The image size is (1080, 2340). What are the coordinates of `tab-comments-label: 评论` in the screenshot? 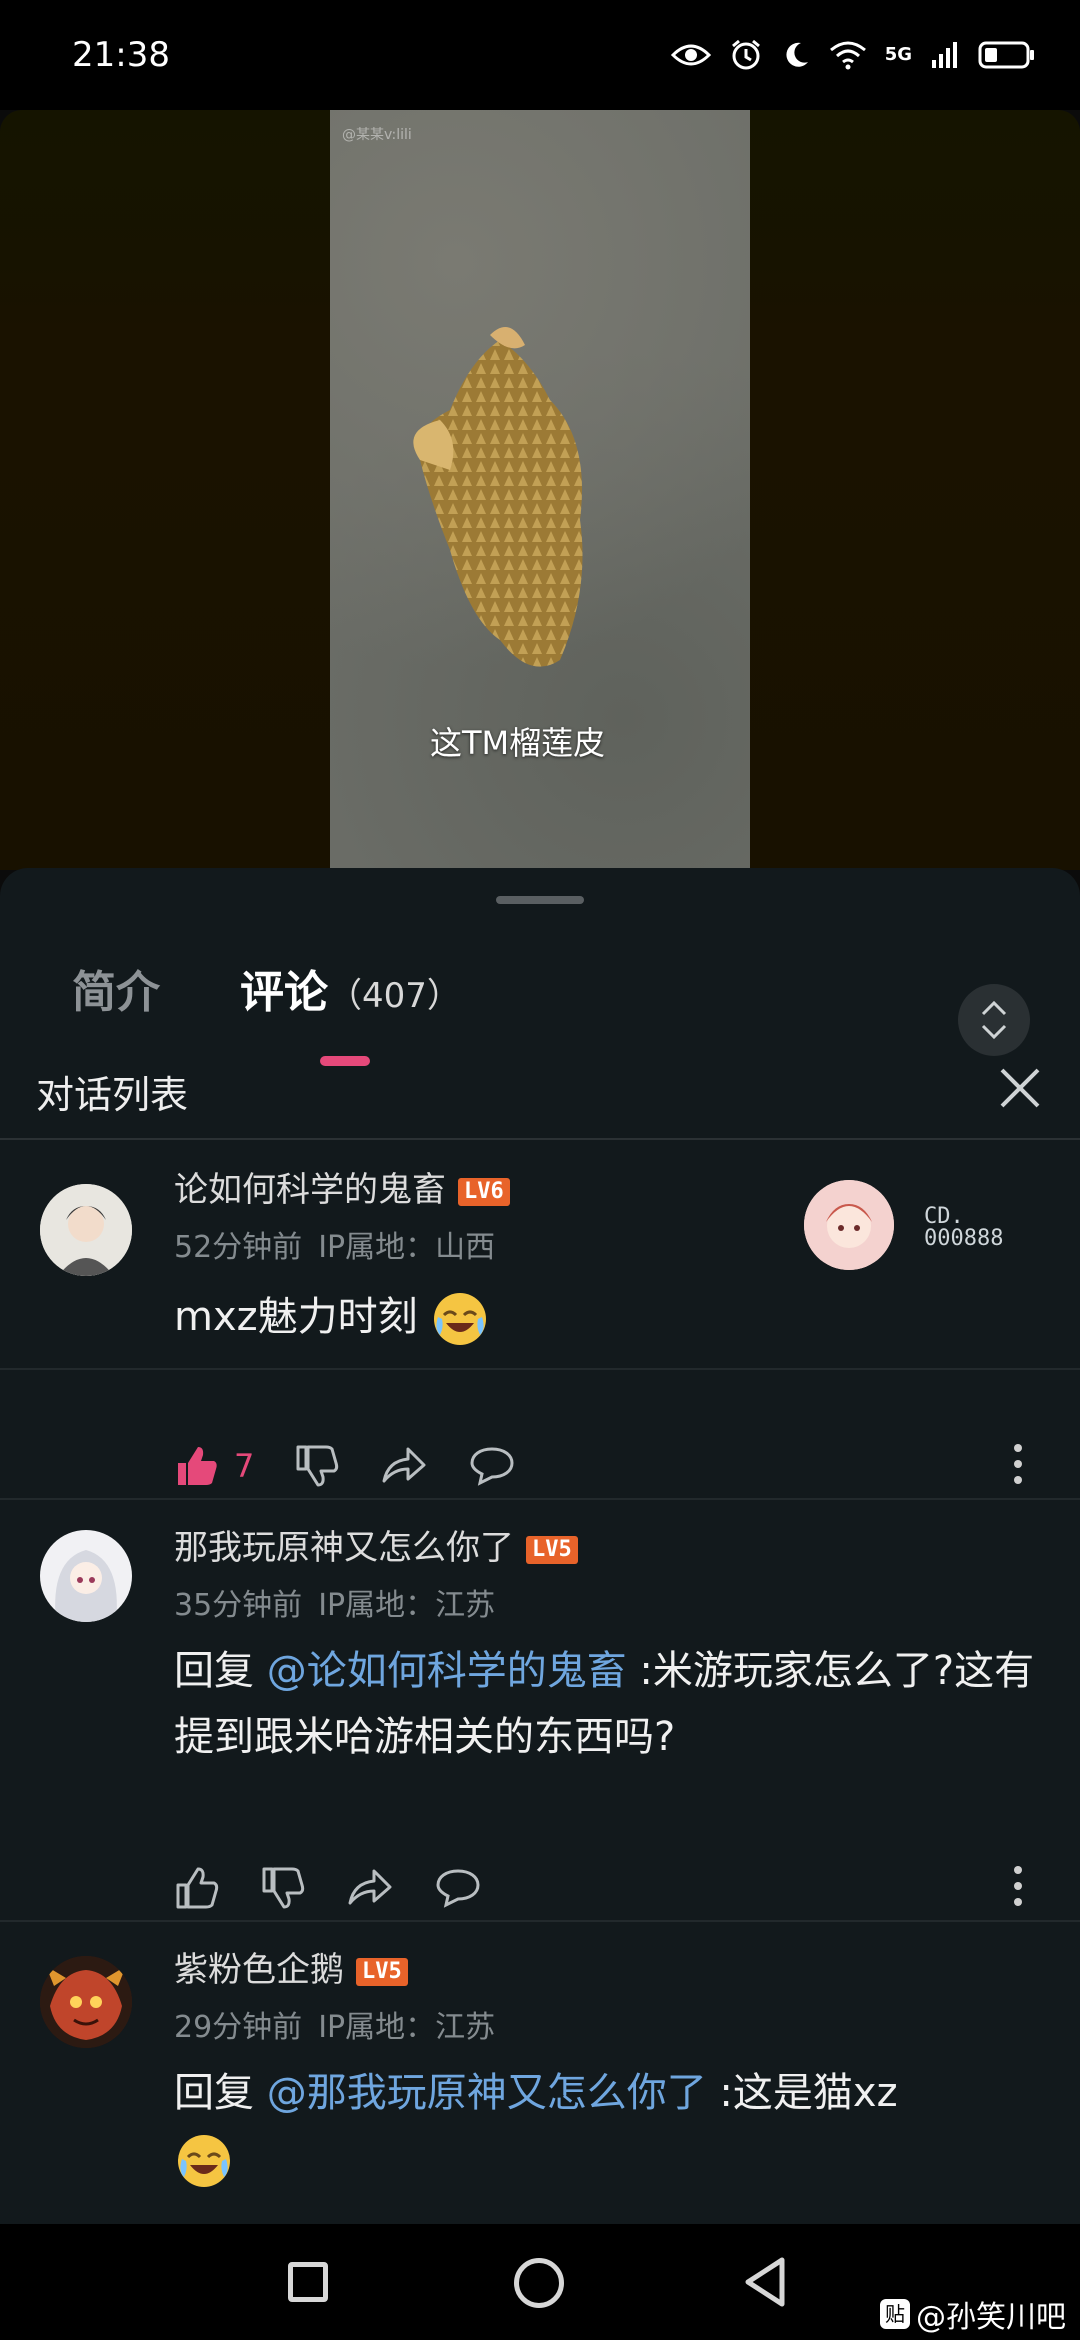 It's located at (284, 992).